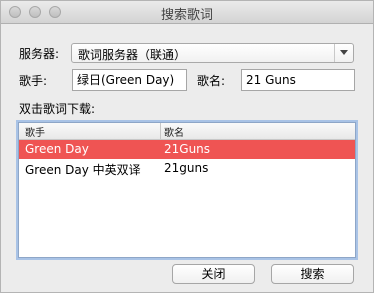 This screenshot has height=293, width=374. I want to click on server-label: 服务器:, so click(39, 54).